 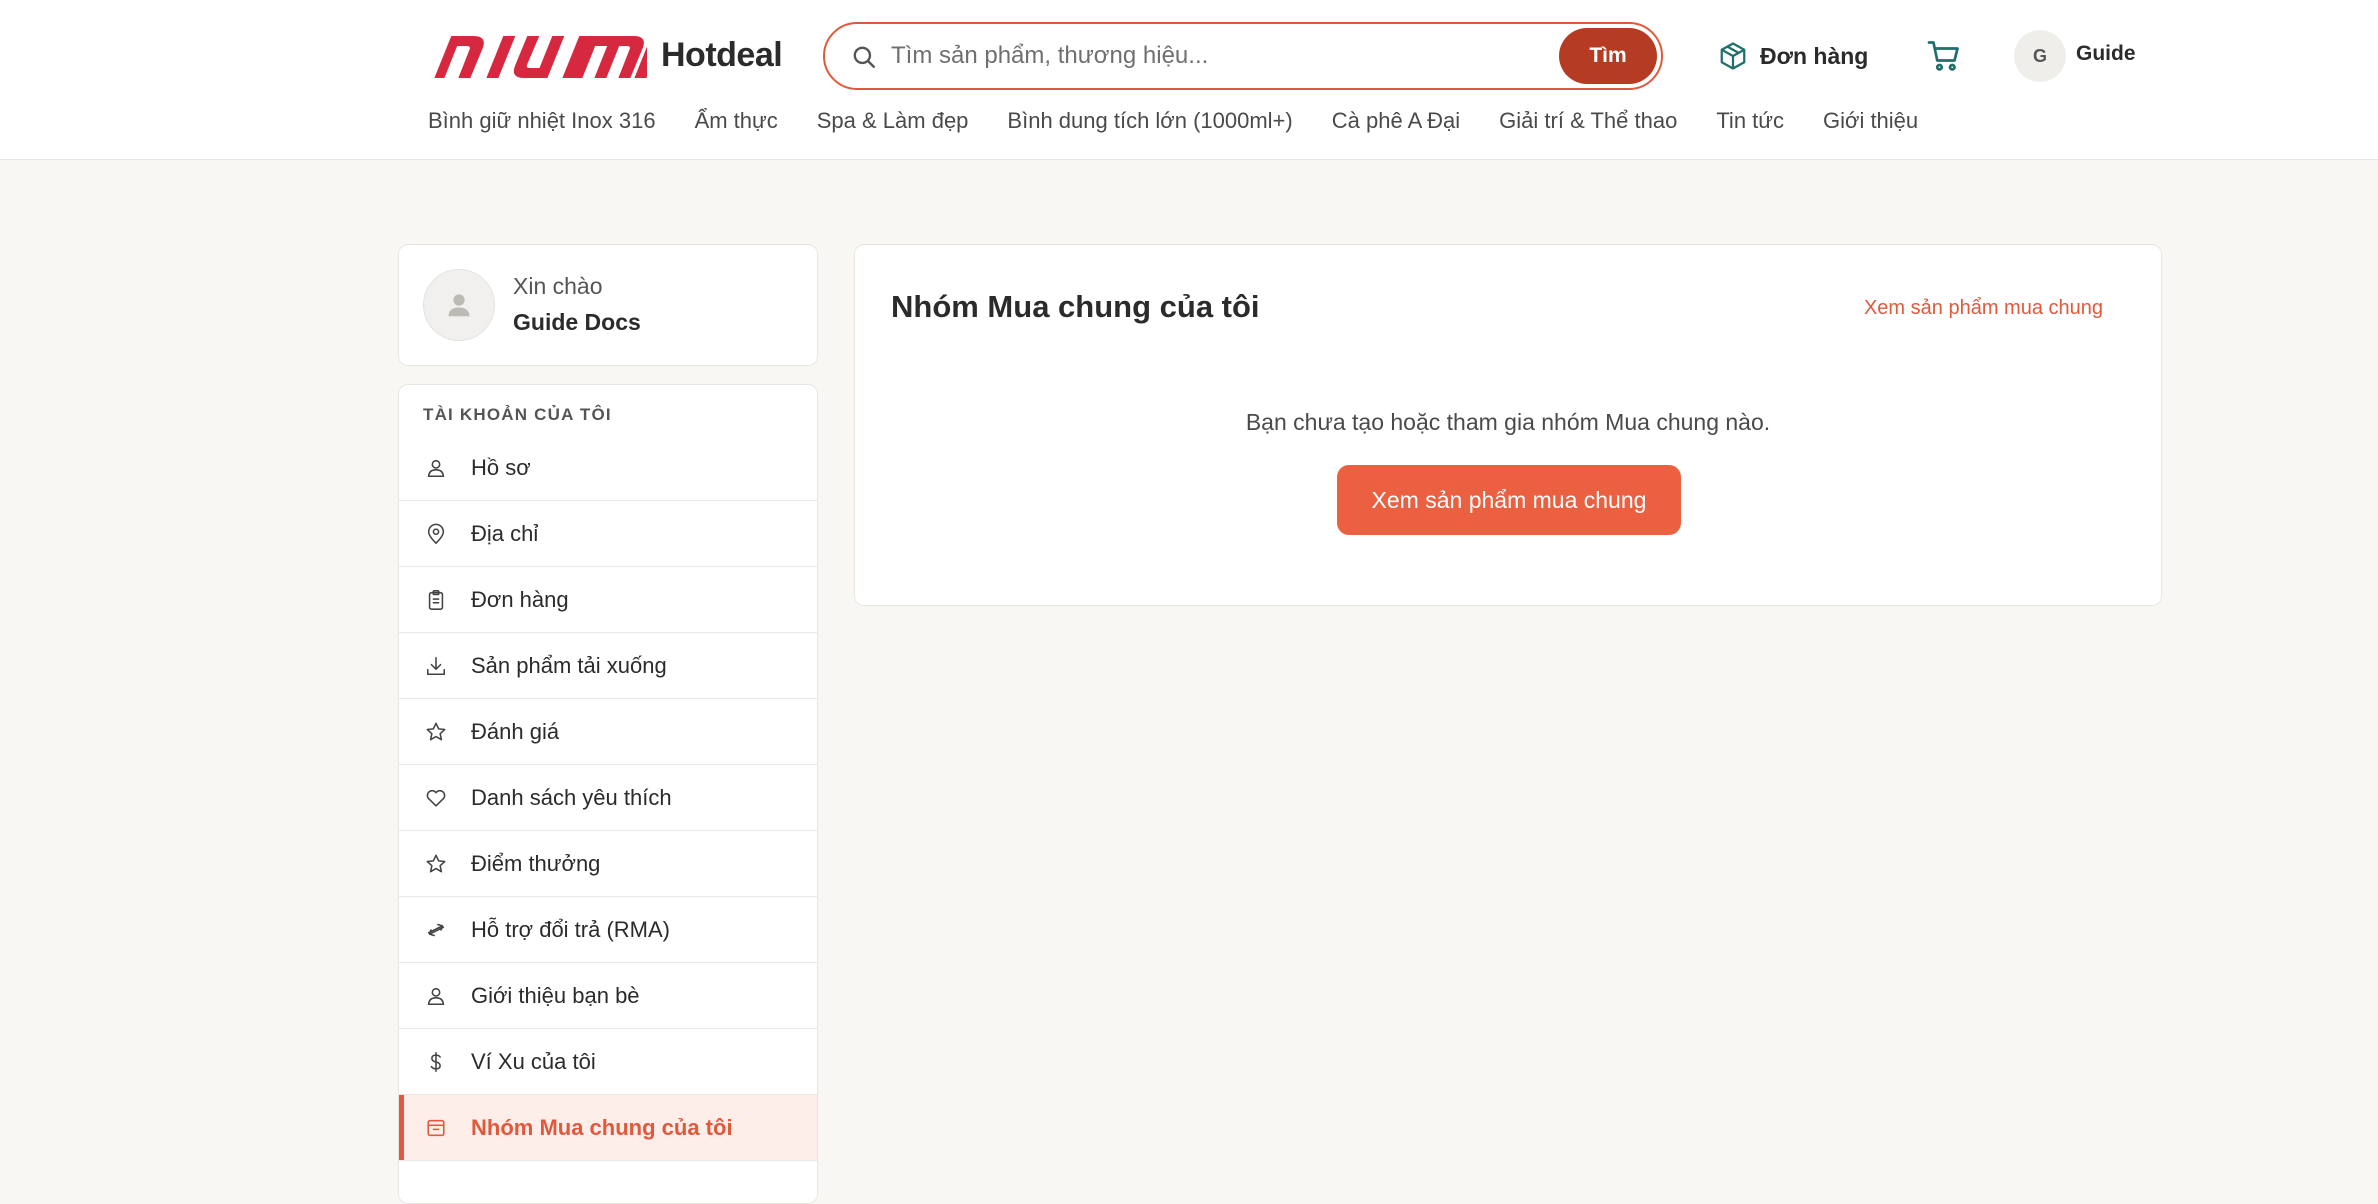 What do you see at coordinates (505, 533) in the screenshot?
I see `sidebar-item-label: Địa chỉ` at bounding box center [505, 533].